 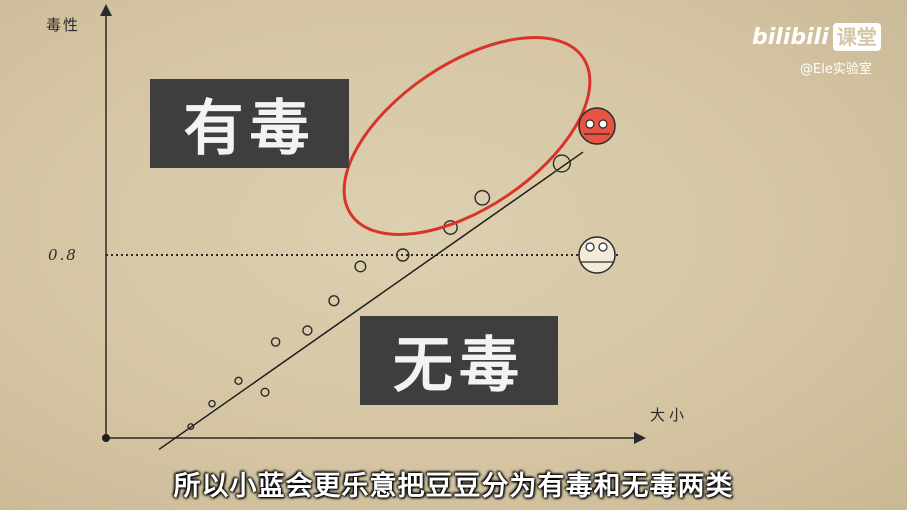 What do you see at coordinates (597, 126) in the screenshot?
I see `toxic-bean-icon` at bounding box center [597, 126].